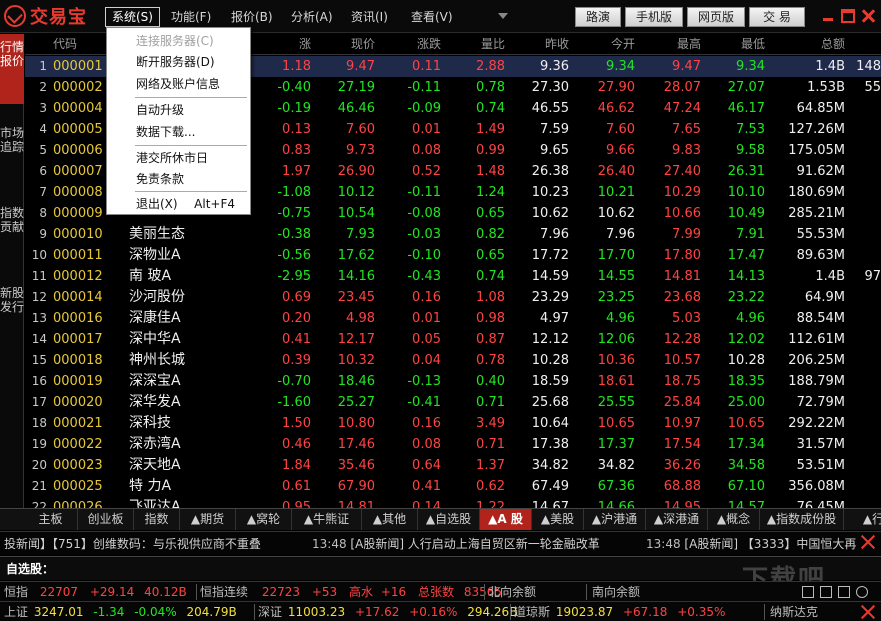 The image size is (881, 621). Describe the element at coordinates (828, 16) in the screenshot. I see `minimize-icon` at that location.